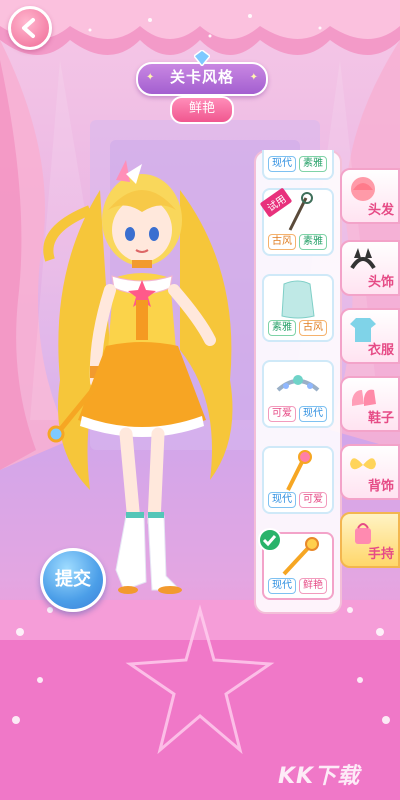 The height and width of the screenshot is (800, 400). Describe the element at coordinates (370, 404) in the screenshot. I see `tab-shoes: 鞋子` at that location.